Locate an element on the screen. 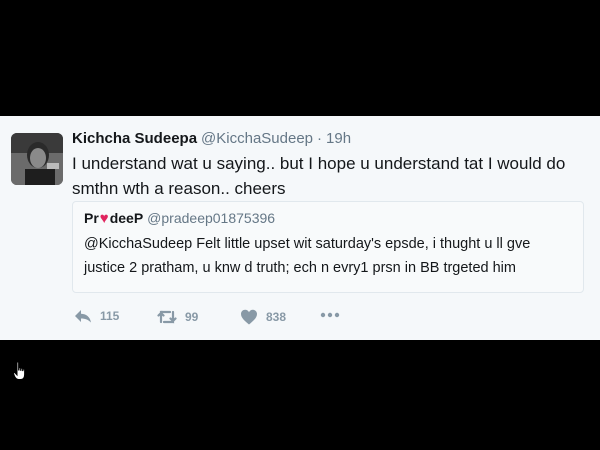 This screenshot has width=600, height=450. quoted-tweet-header: Pr♥deeP @pradeep01875396 is located at coordinates (179, 218).